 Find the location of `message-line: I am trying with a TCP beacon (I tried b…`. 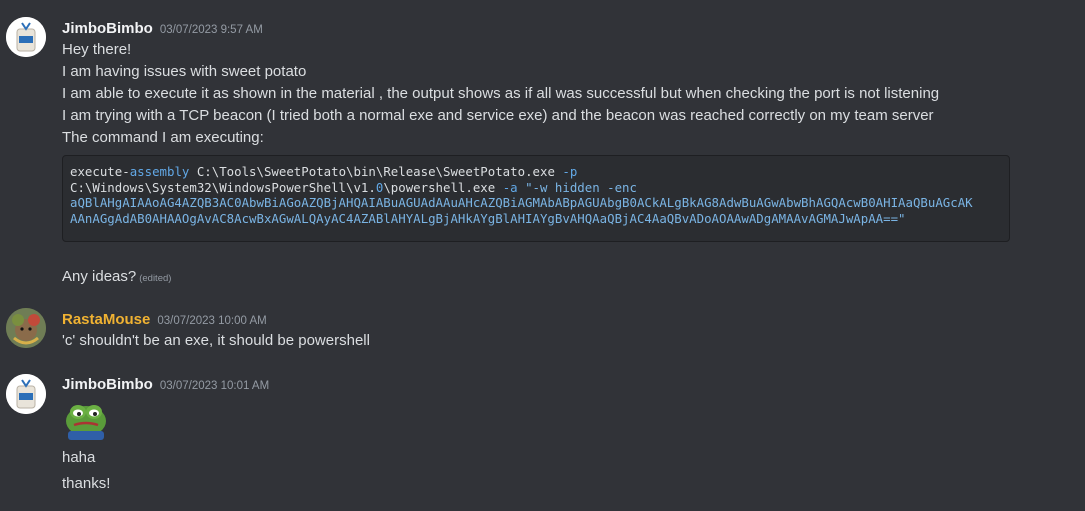

message-line: I am trying with a TCP beacon (I tried b… is located at coordinates (498, 115).